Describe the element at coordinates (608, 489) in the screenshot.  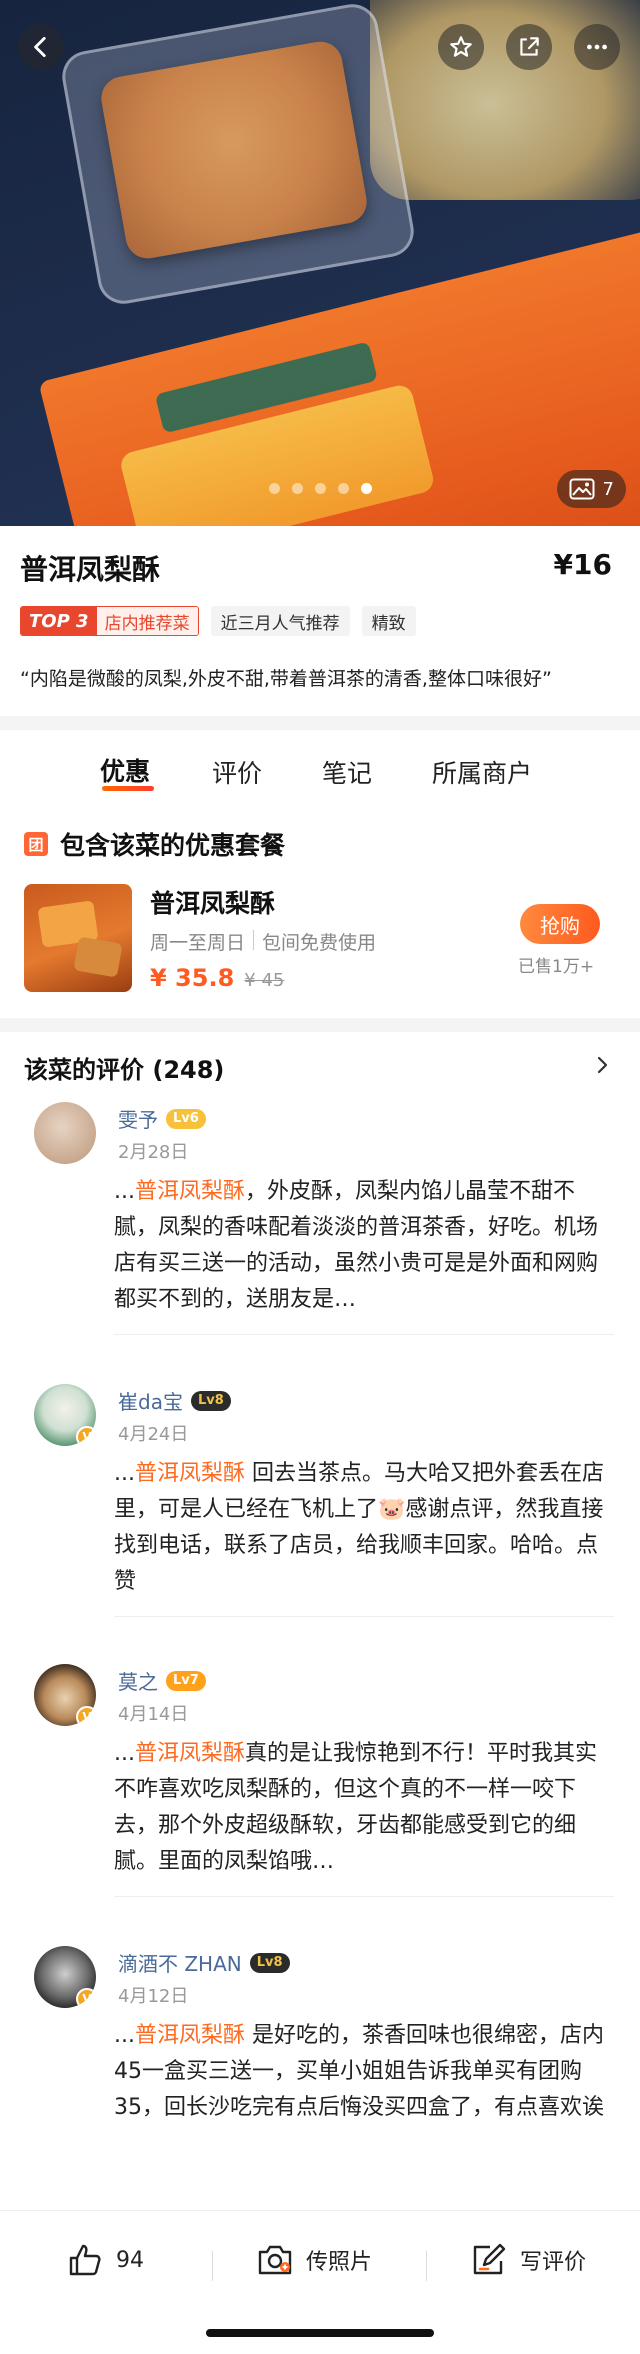
I see `photo-count-value: 7` at that location.